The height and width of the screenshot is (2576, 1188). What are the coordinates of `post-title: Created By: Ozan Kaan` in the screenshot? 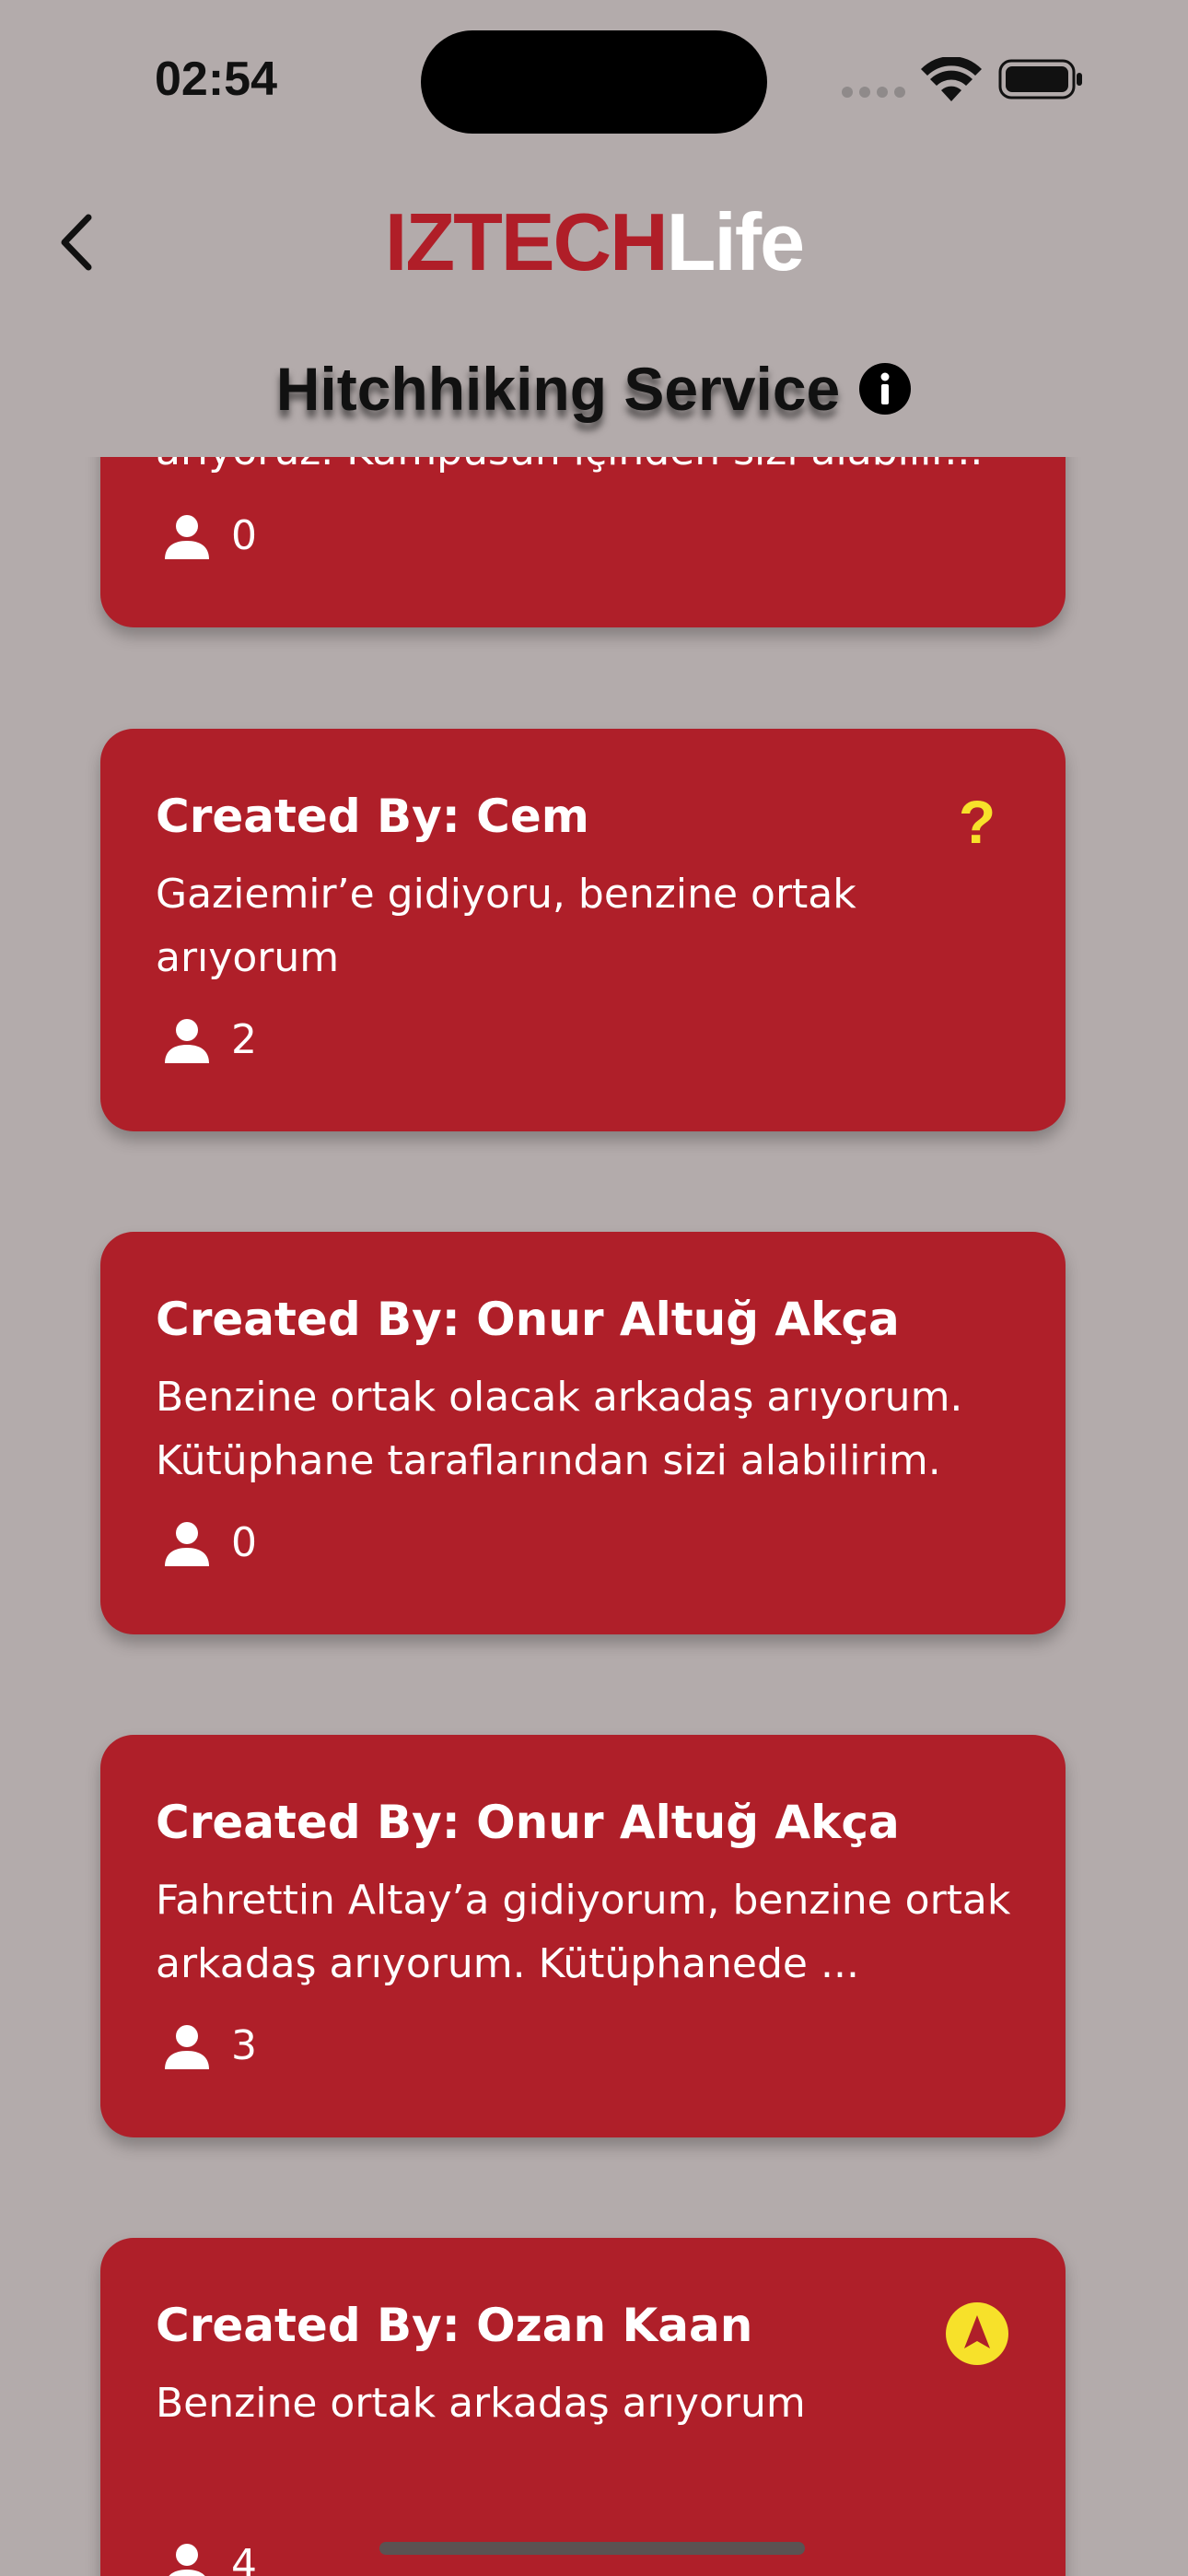 It's located at (454, 2325).